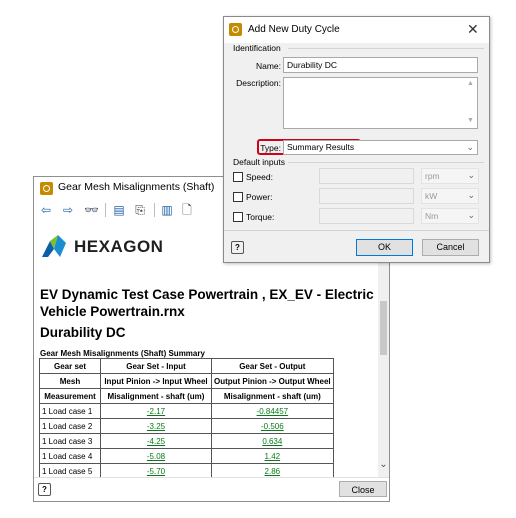  What do you see at coordinates (380, 147) in the screenshot?
I see `type-select: Summary Results ⌄` at bounding box center [380, 147].